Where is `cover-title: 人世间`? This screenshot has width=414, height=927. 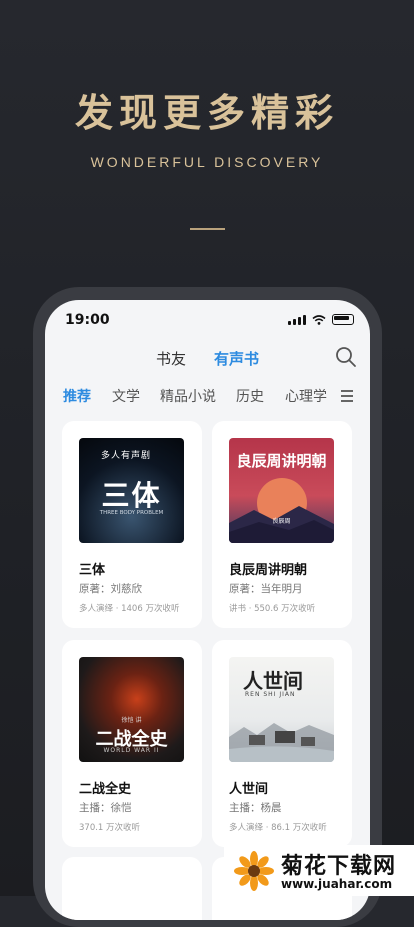 cover-title: 人世间 is located at coordinates (273, 681).